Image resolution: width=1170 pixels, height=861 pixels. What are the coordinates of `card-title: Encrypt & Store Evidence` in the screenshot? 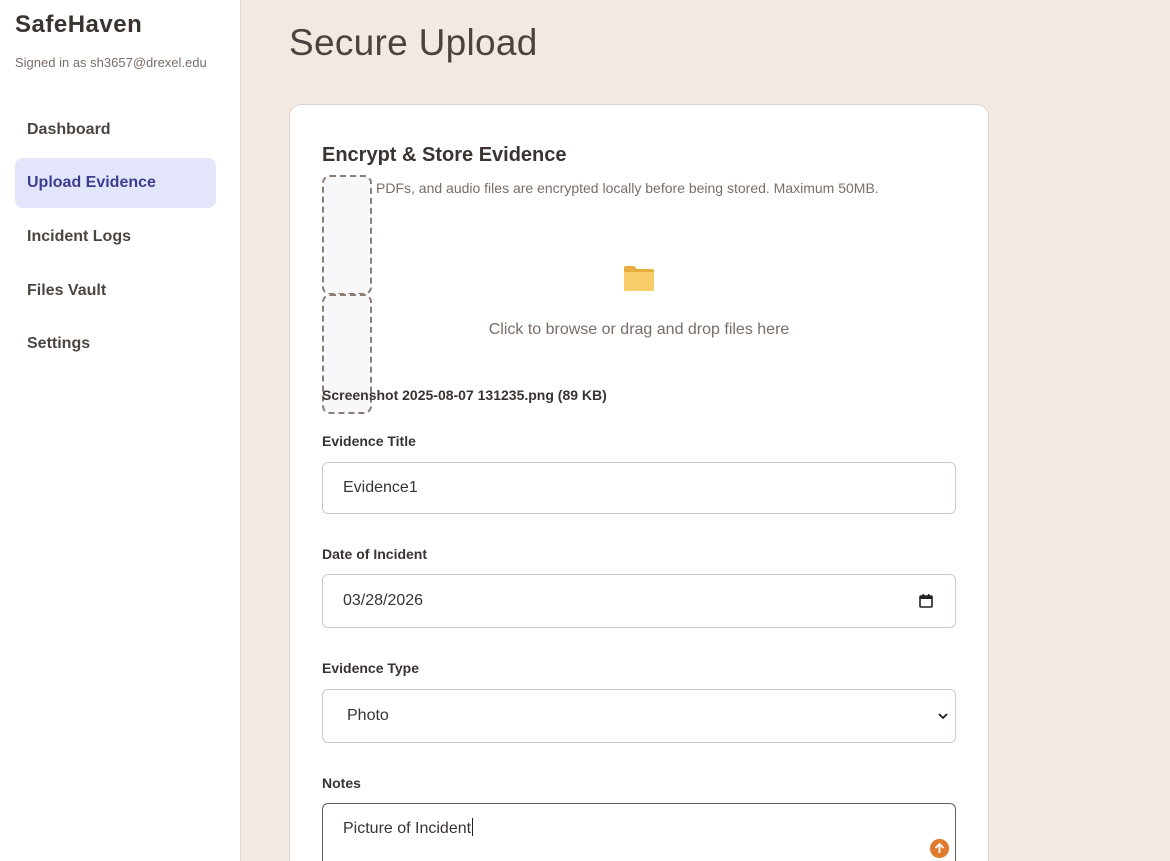 It's located at (444, 155).